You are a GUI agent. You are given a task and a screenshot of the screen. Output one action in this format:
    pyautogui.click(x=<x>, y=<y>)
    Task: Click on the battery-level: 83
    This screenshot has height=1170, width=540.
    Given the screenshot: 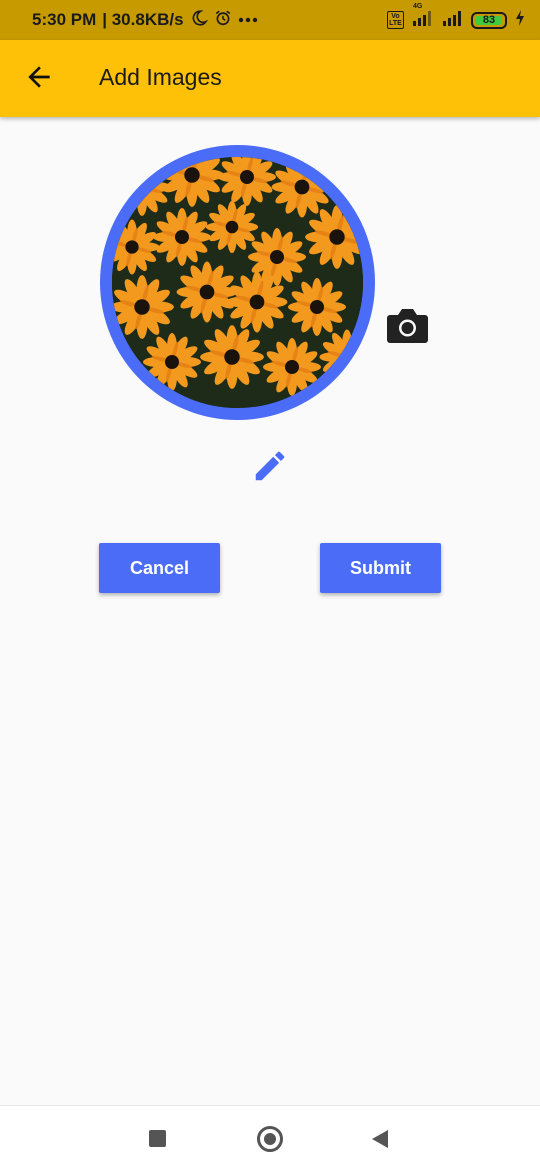 What is the action you would take?
    pyautogui.click(x=489, y=20)
    